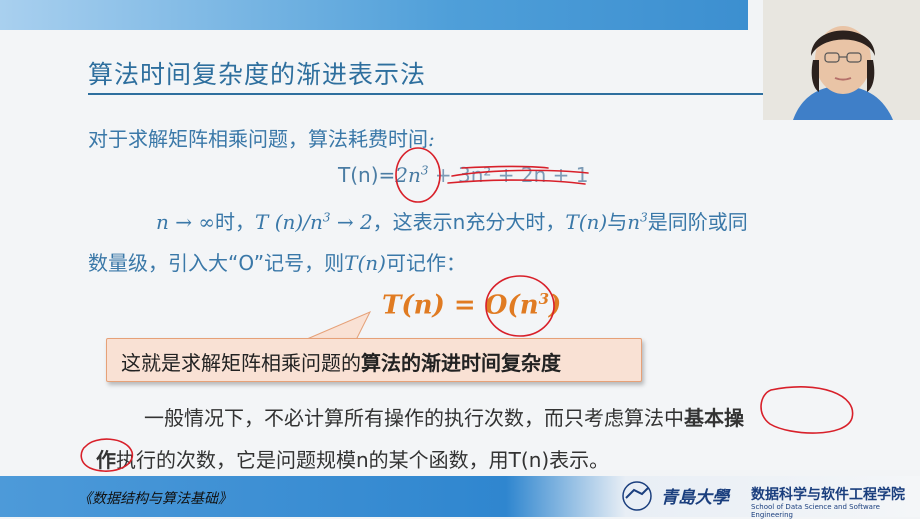  Describe the element at coordinates (695, 498) in the screenshot. I see `university-logo-text: 青島大學` at that location.